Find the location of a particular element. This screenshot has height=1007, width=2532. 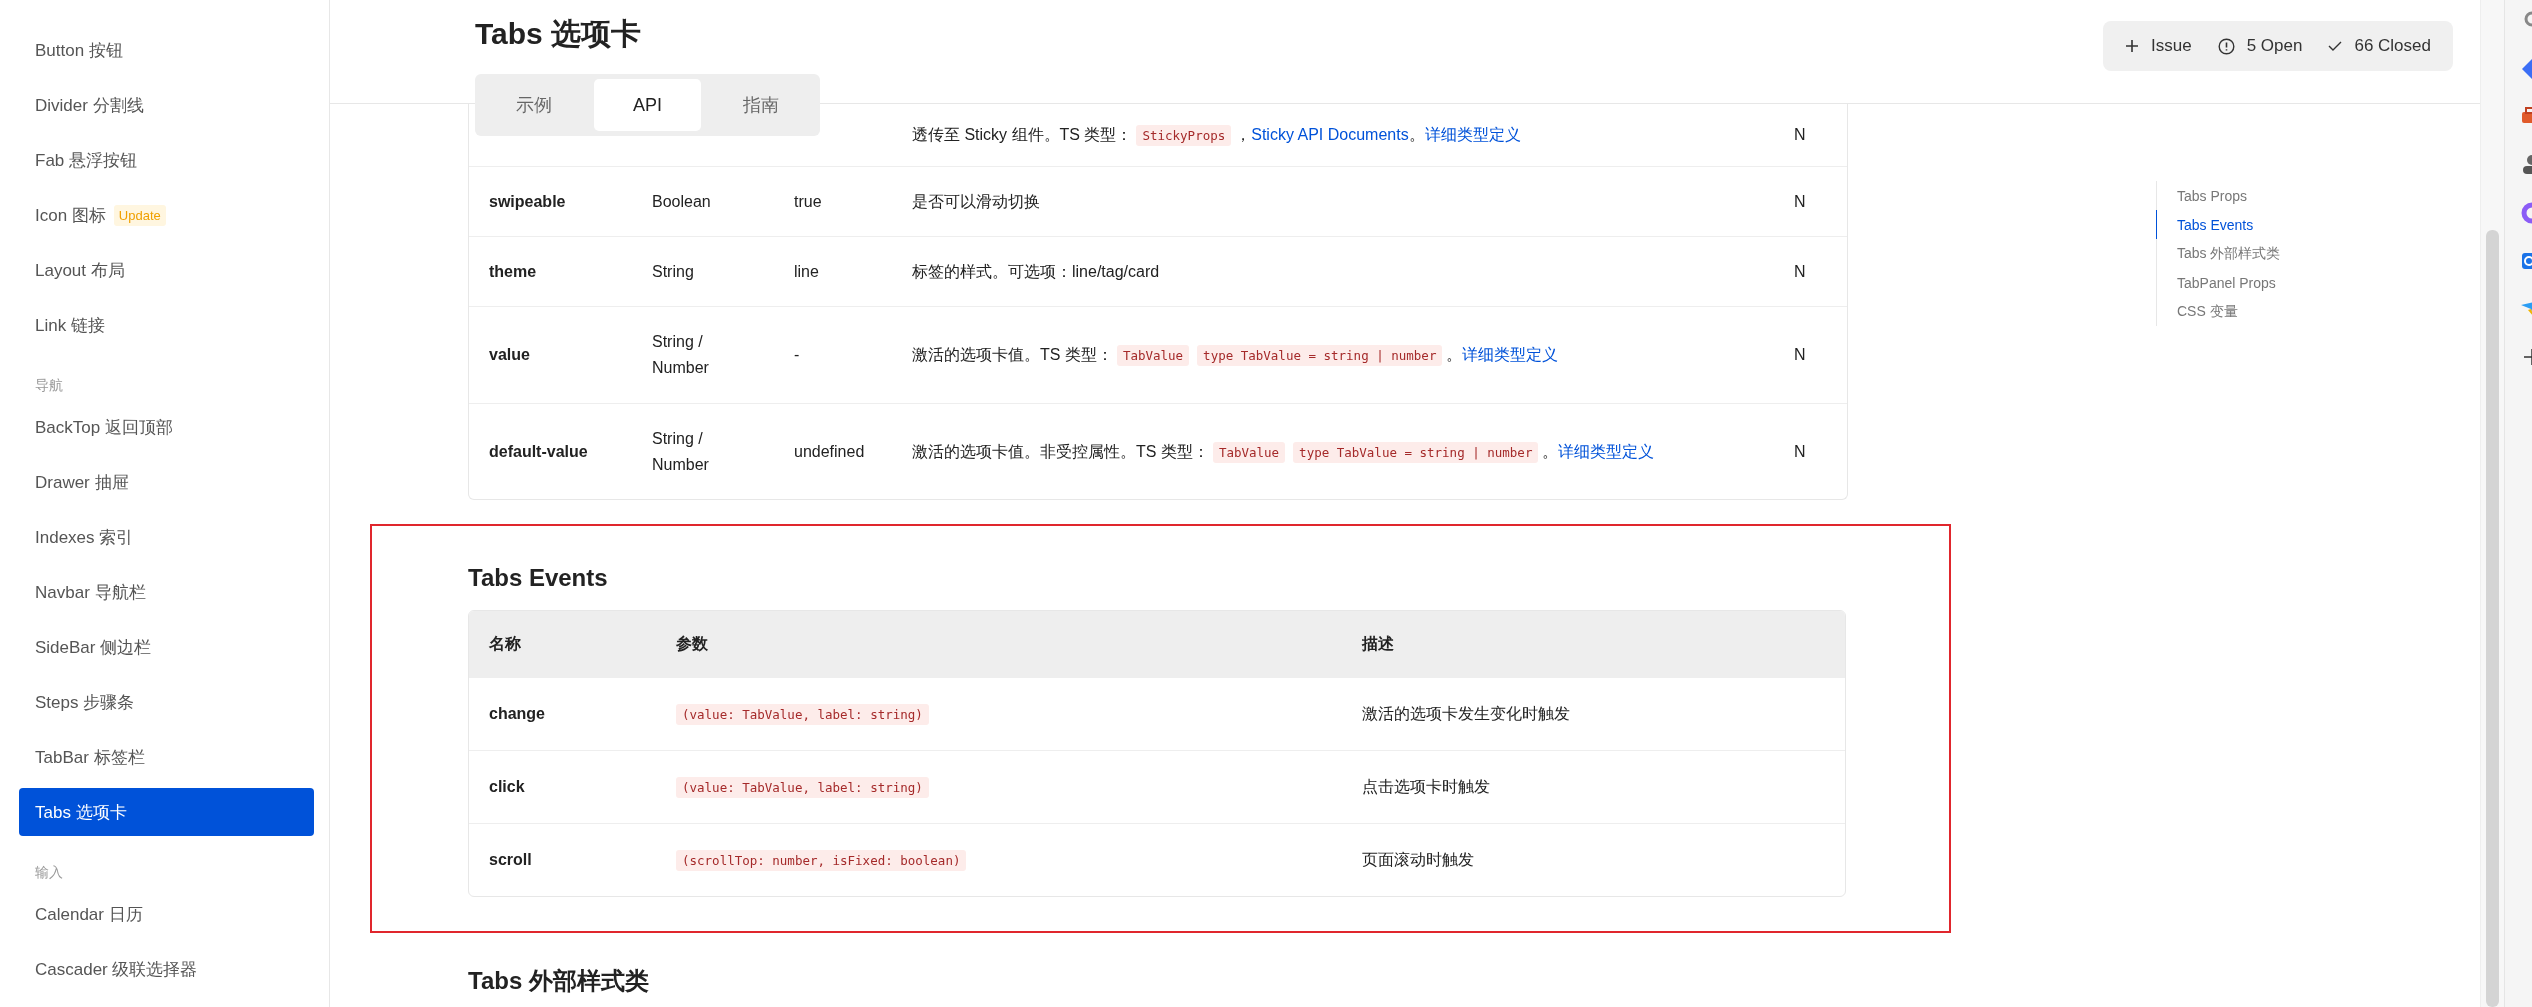

prop-default: line is located at coordinates (807, 271).